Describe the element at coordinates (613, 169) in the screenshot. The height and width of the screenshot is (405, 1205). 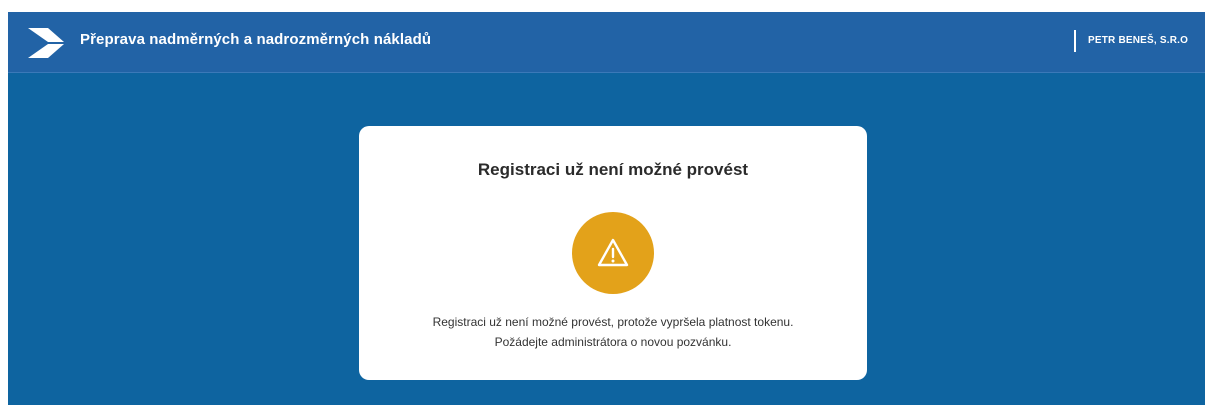
I see `card-title: Registraci už není možné provést` at that location.